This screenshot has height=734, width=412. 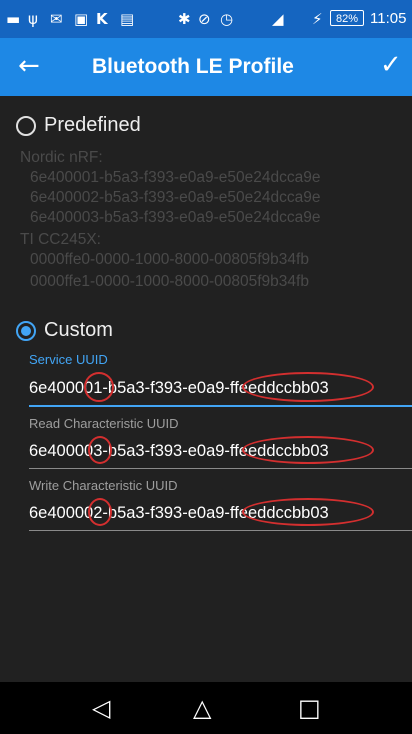 What do you see at coordinates (309, 708) in the screenshot?
I see `recents-icon: □` at bounding box center [309, 708].